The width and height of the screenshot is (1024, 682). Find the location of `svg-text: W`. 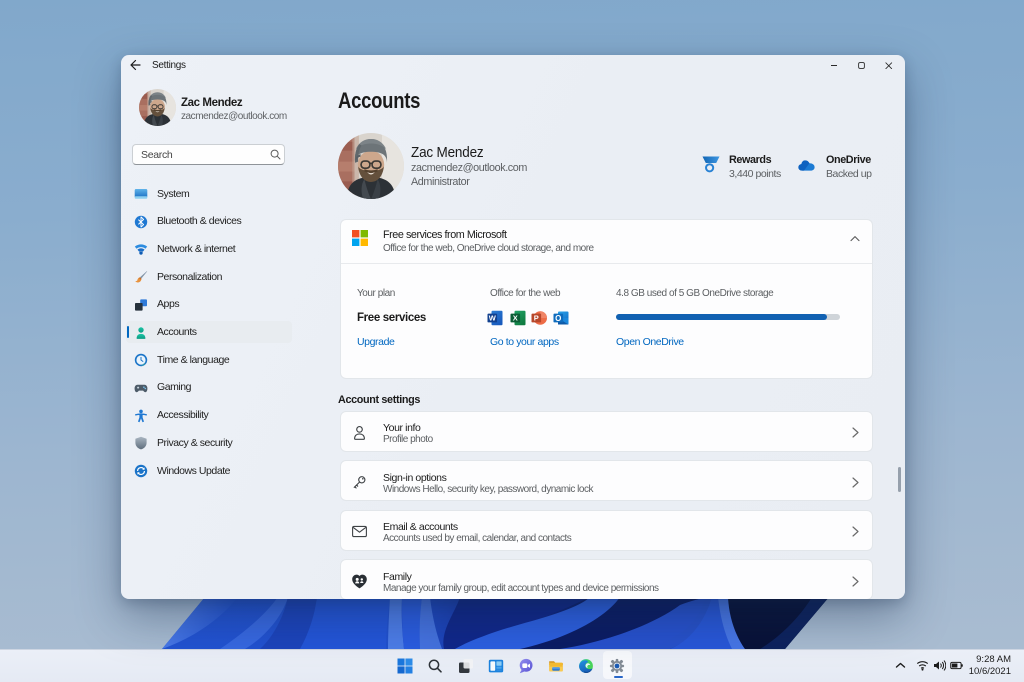

svg-text: W is located at coordinates (493, 317).